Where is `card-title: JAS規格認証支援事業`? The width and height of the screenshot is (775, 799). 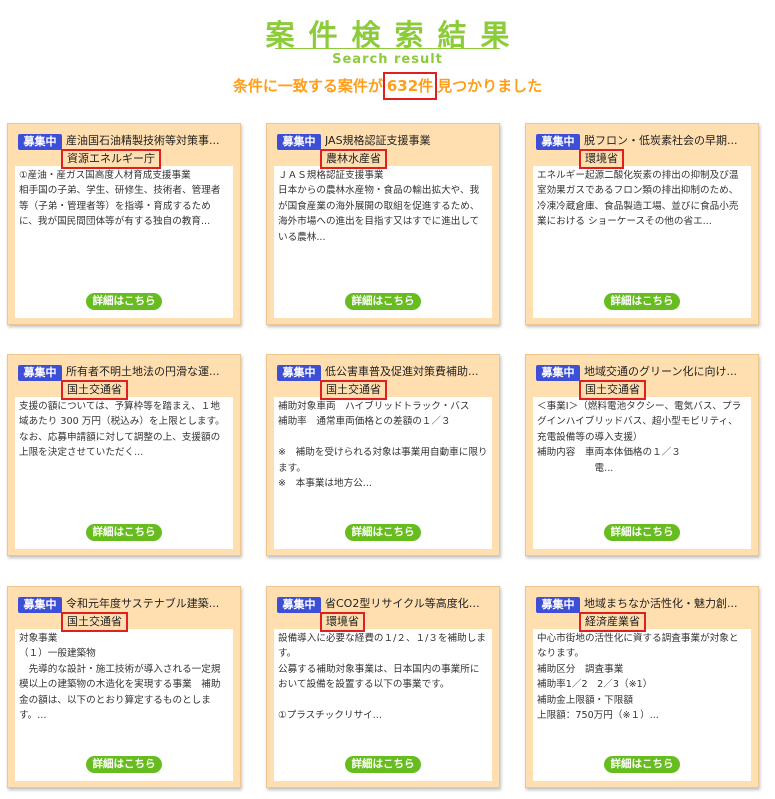 card-title: JAS規格認証支援事業 is located at coordinates (407, 141).